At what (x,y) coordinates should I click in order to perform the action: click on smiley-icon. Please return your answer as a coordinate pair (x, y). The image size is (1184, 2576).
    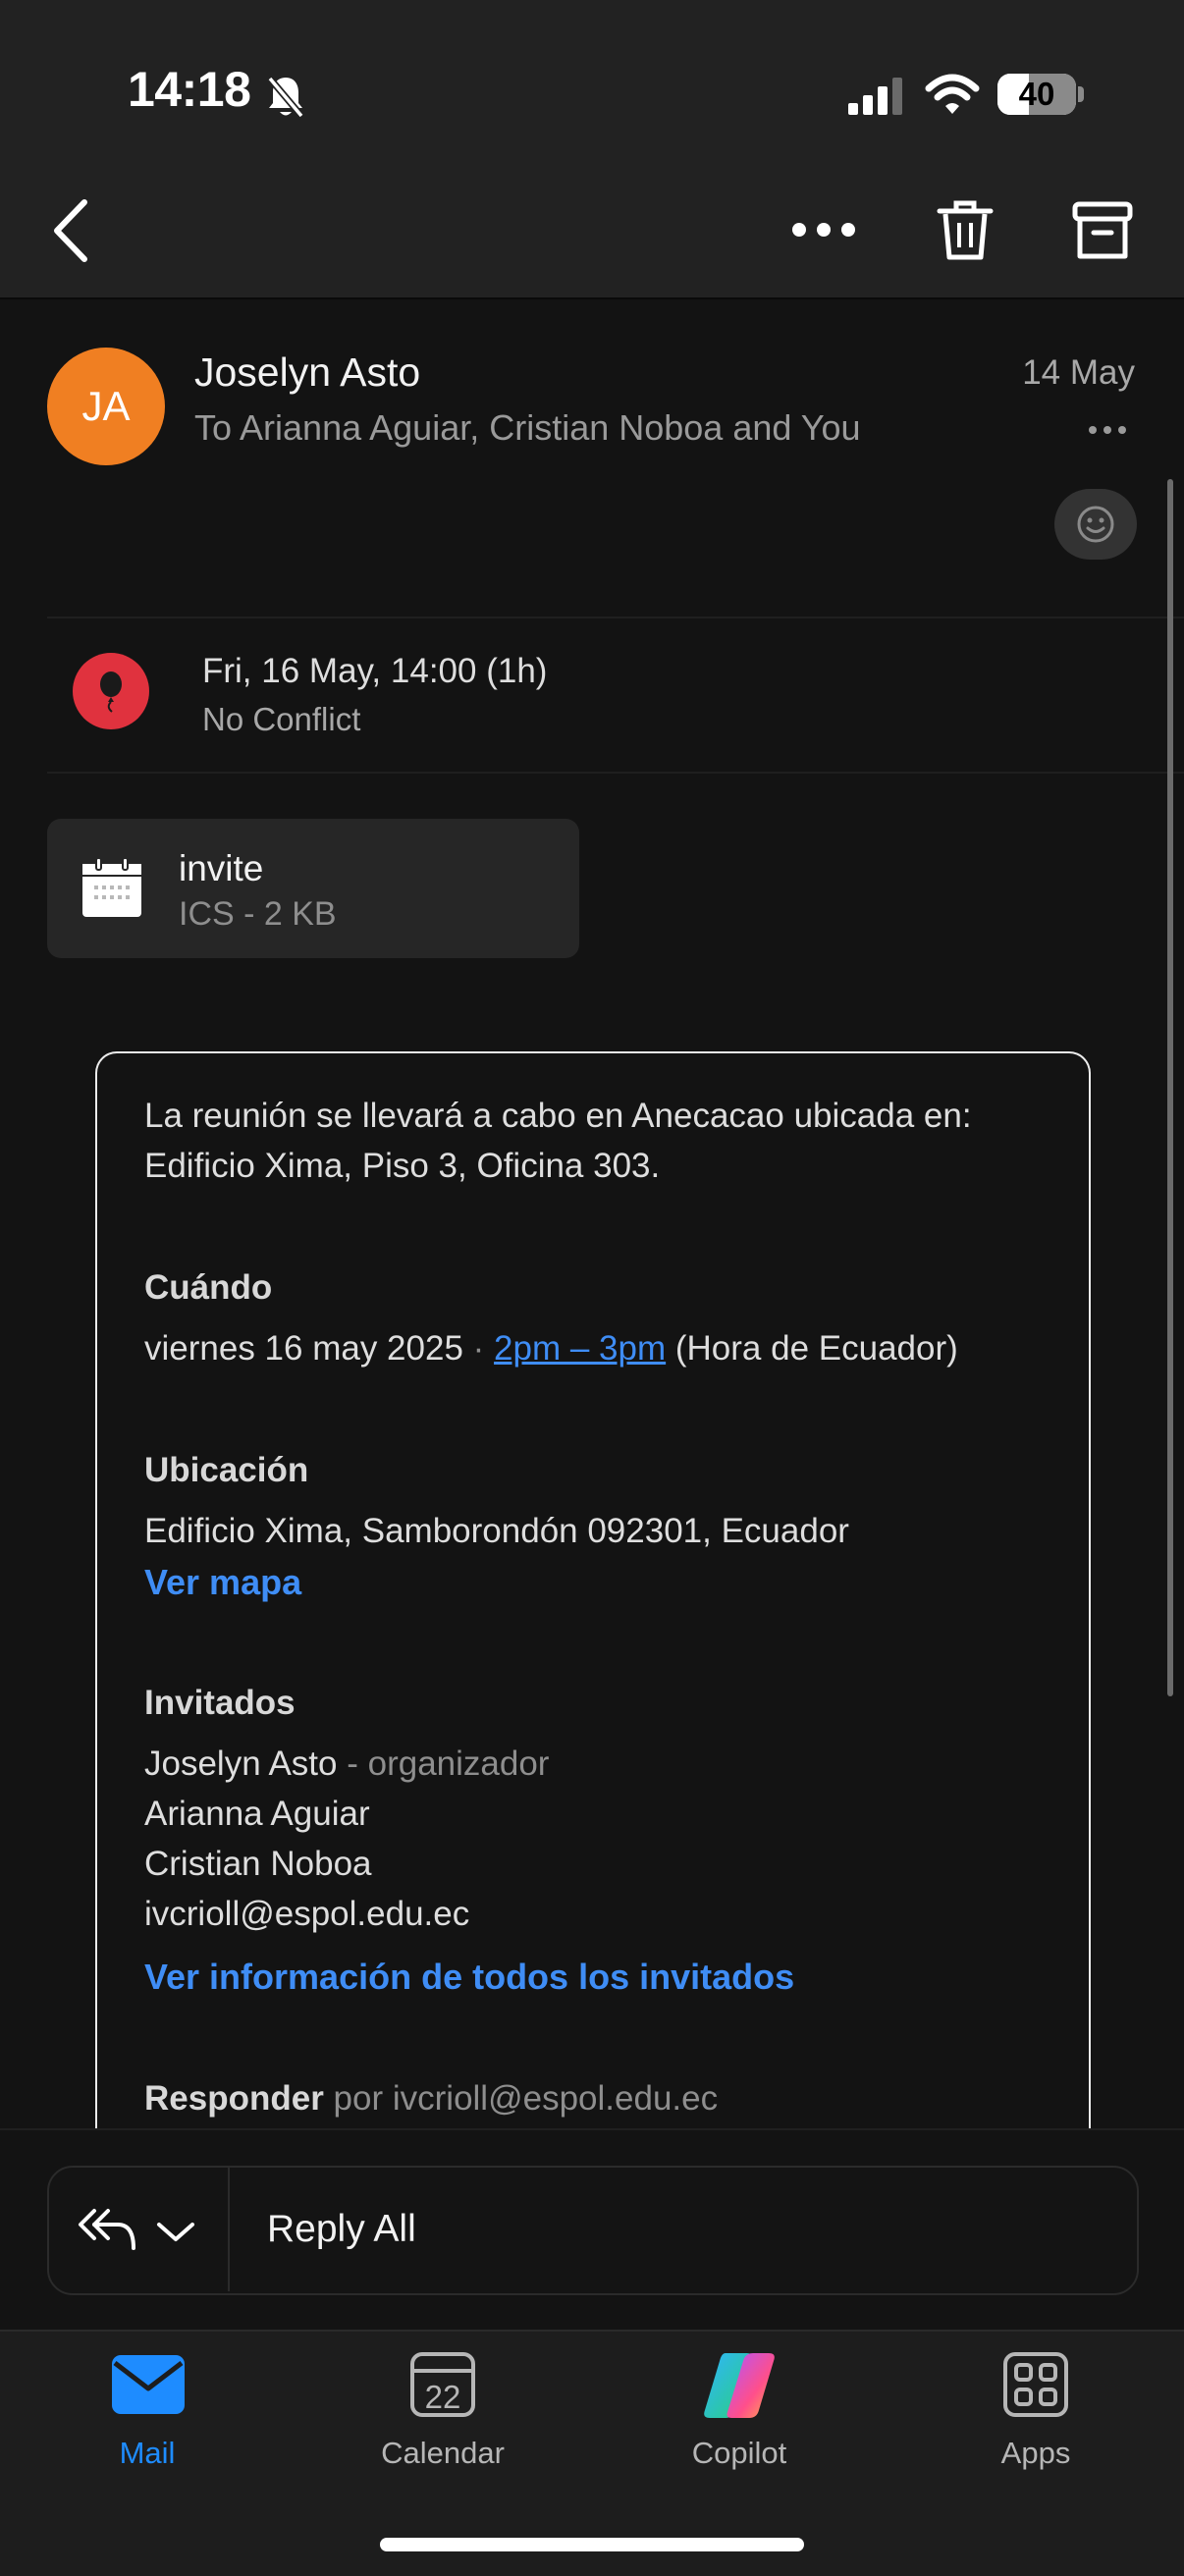
    Looking at the image, I should click on (1095, 524).